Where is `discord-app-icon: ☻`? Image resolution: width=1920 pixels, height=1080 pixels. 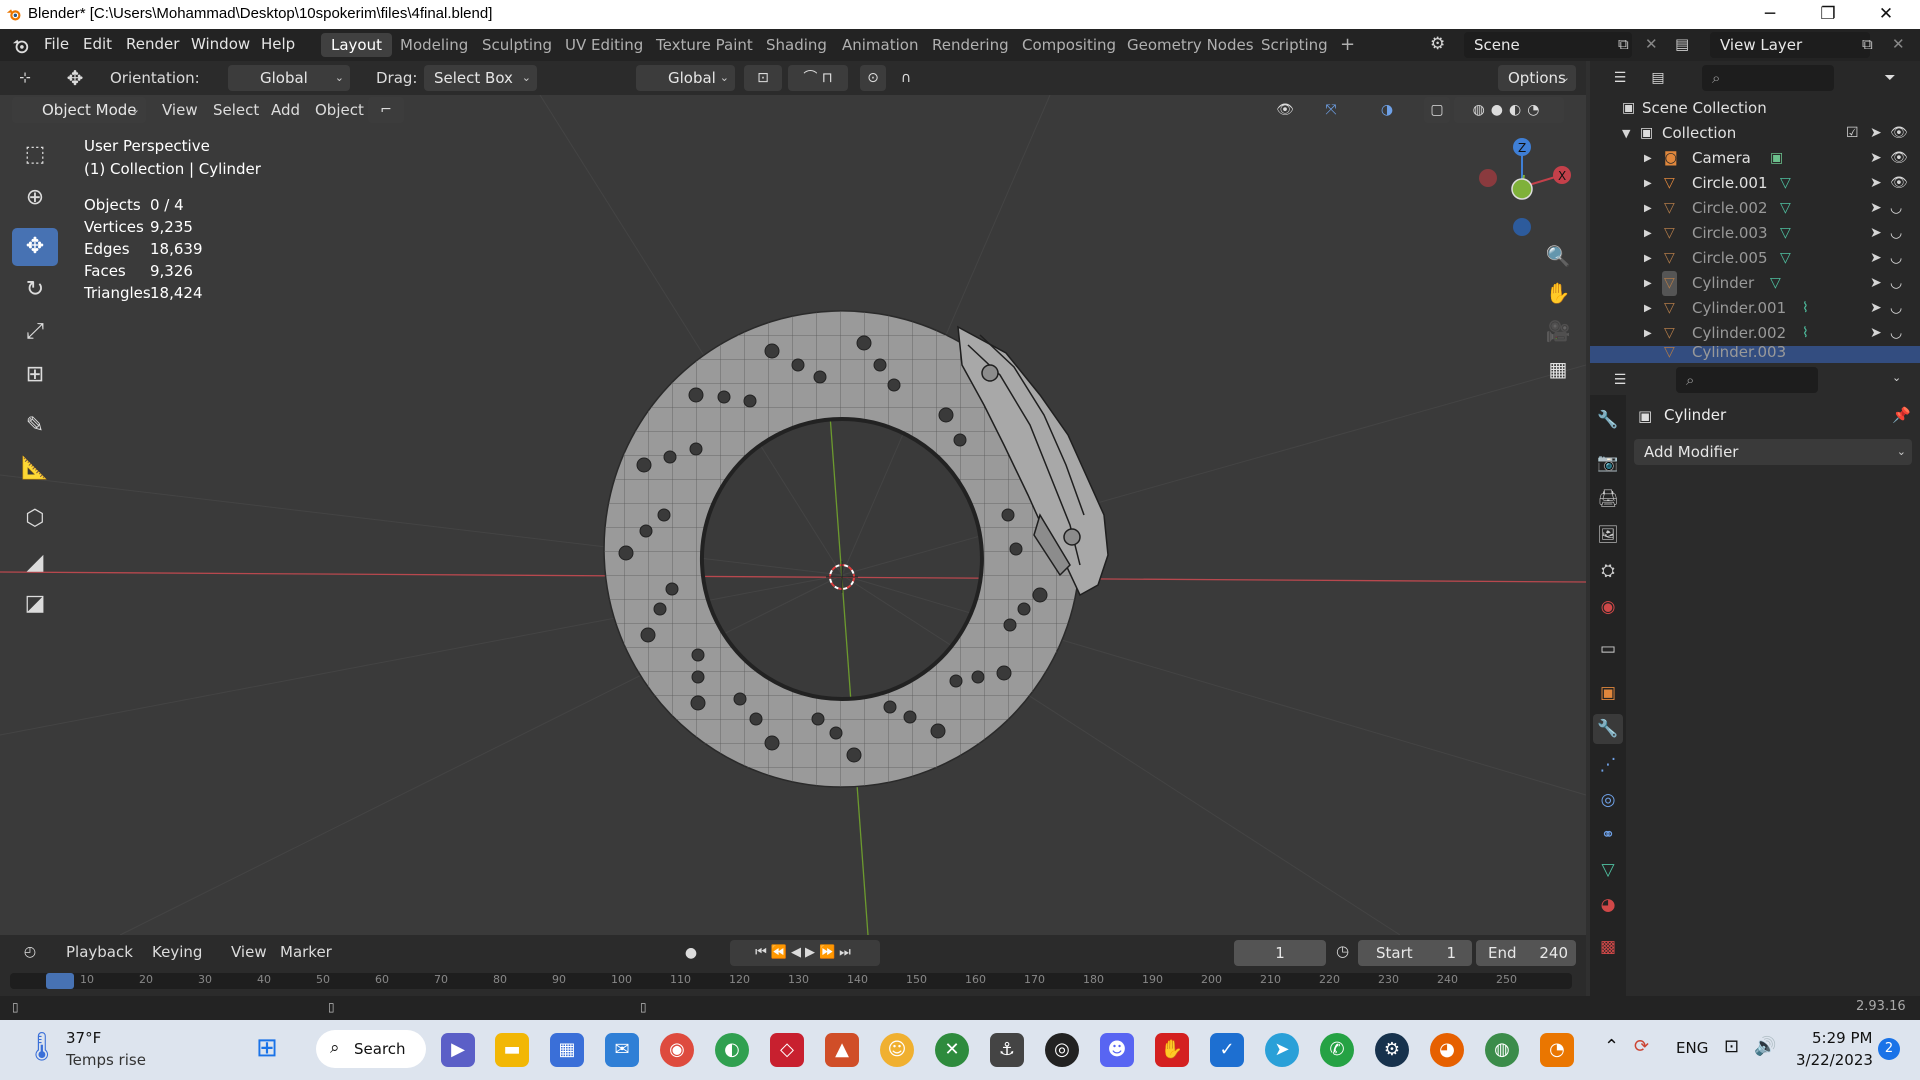 discord-app-icon: ☻ is located at coordinates (1117, 1050).